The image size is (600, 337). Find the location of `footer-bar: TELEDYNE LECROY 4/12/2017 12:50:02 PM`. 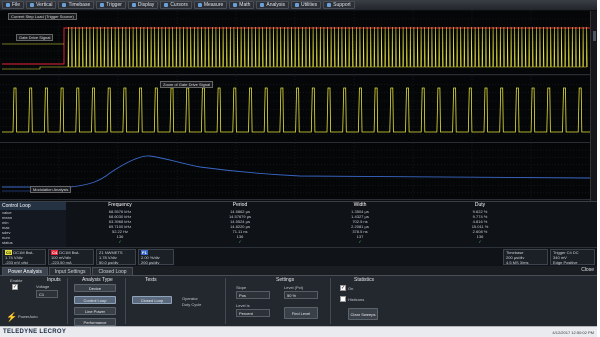

footer-bar: TELEDYNE LECROY 4/12/2017 12:50:02 PM is located at coordinates (298, 331).